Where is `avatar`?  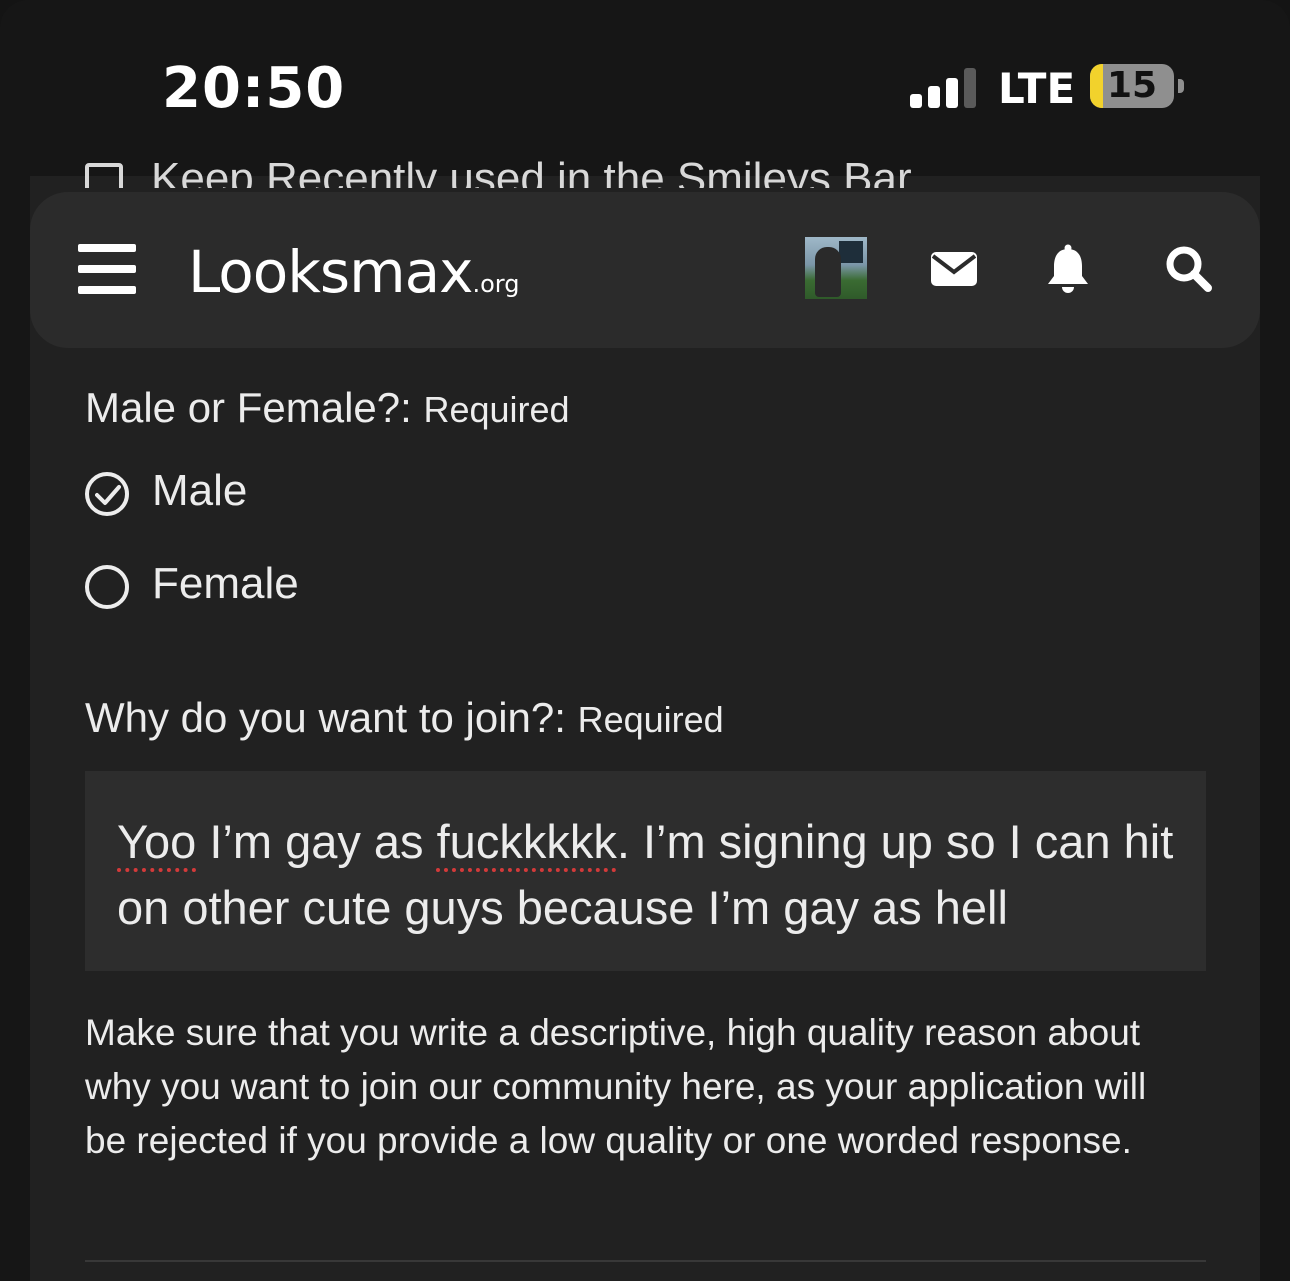 avatar is located at coordinates (836, 268).